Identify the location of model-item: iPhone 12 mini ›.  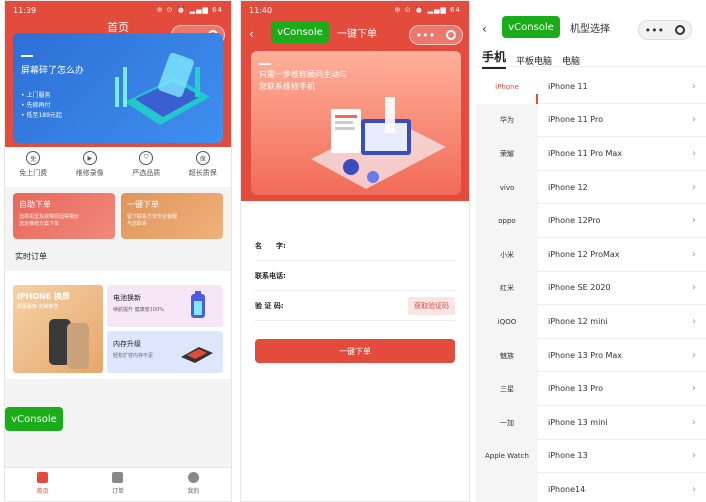
(622, 322).